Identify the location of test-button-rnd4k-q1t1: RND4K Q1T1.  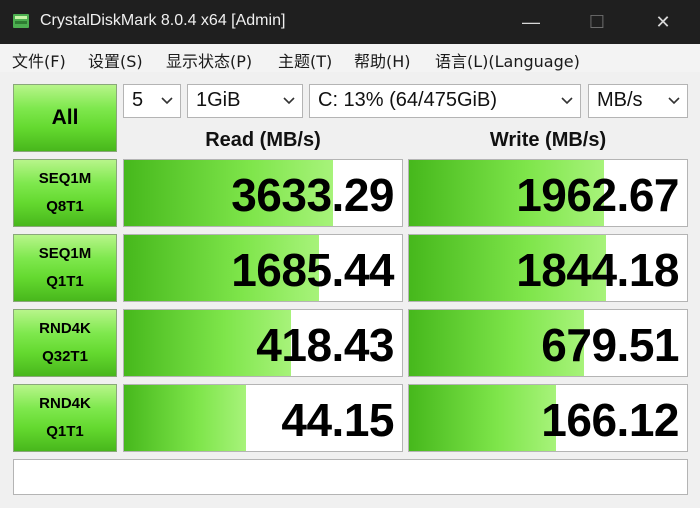
(65, 418).